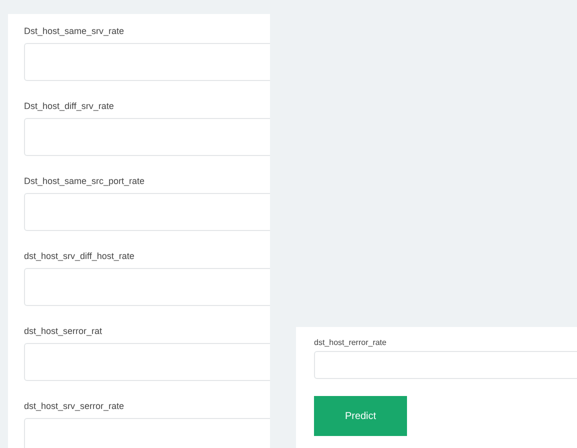 The width and height of the screenshot is (577, 448). I want to click on field-label: dst_host_serror_rat, so click(63, 331).